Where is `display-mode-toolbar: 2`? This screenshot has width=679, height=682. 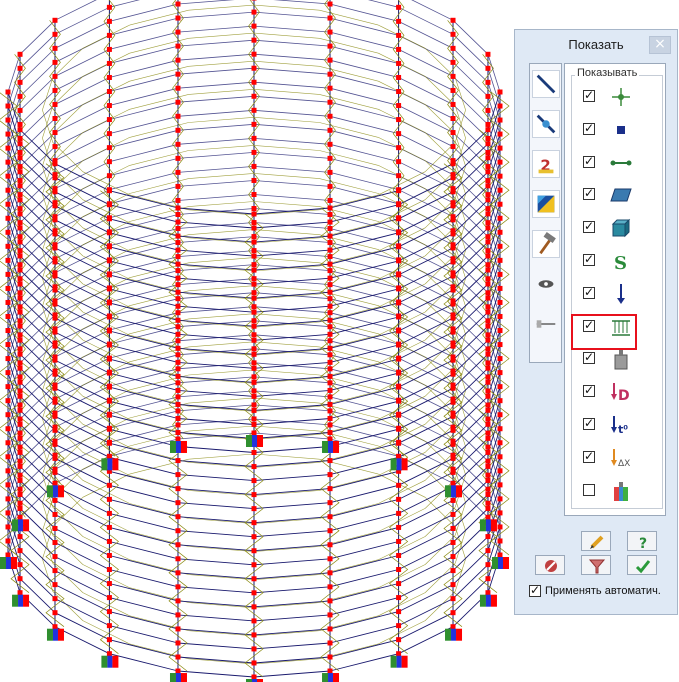
display-mode-toolbar: 2 is located at coordinates (545, 213).